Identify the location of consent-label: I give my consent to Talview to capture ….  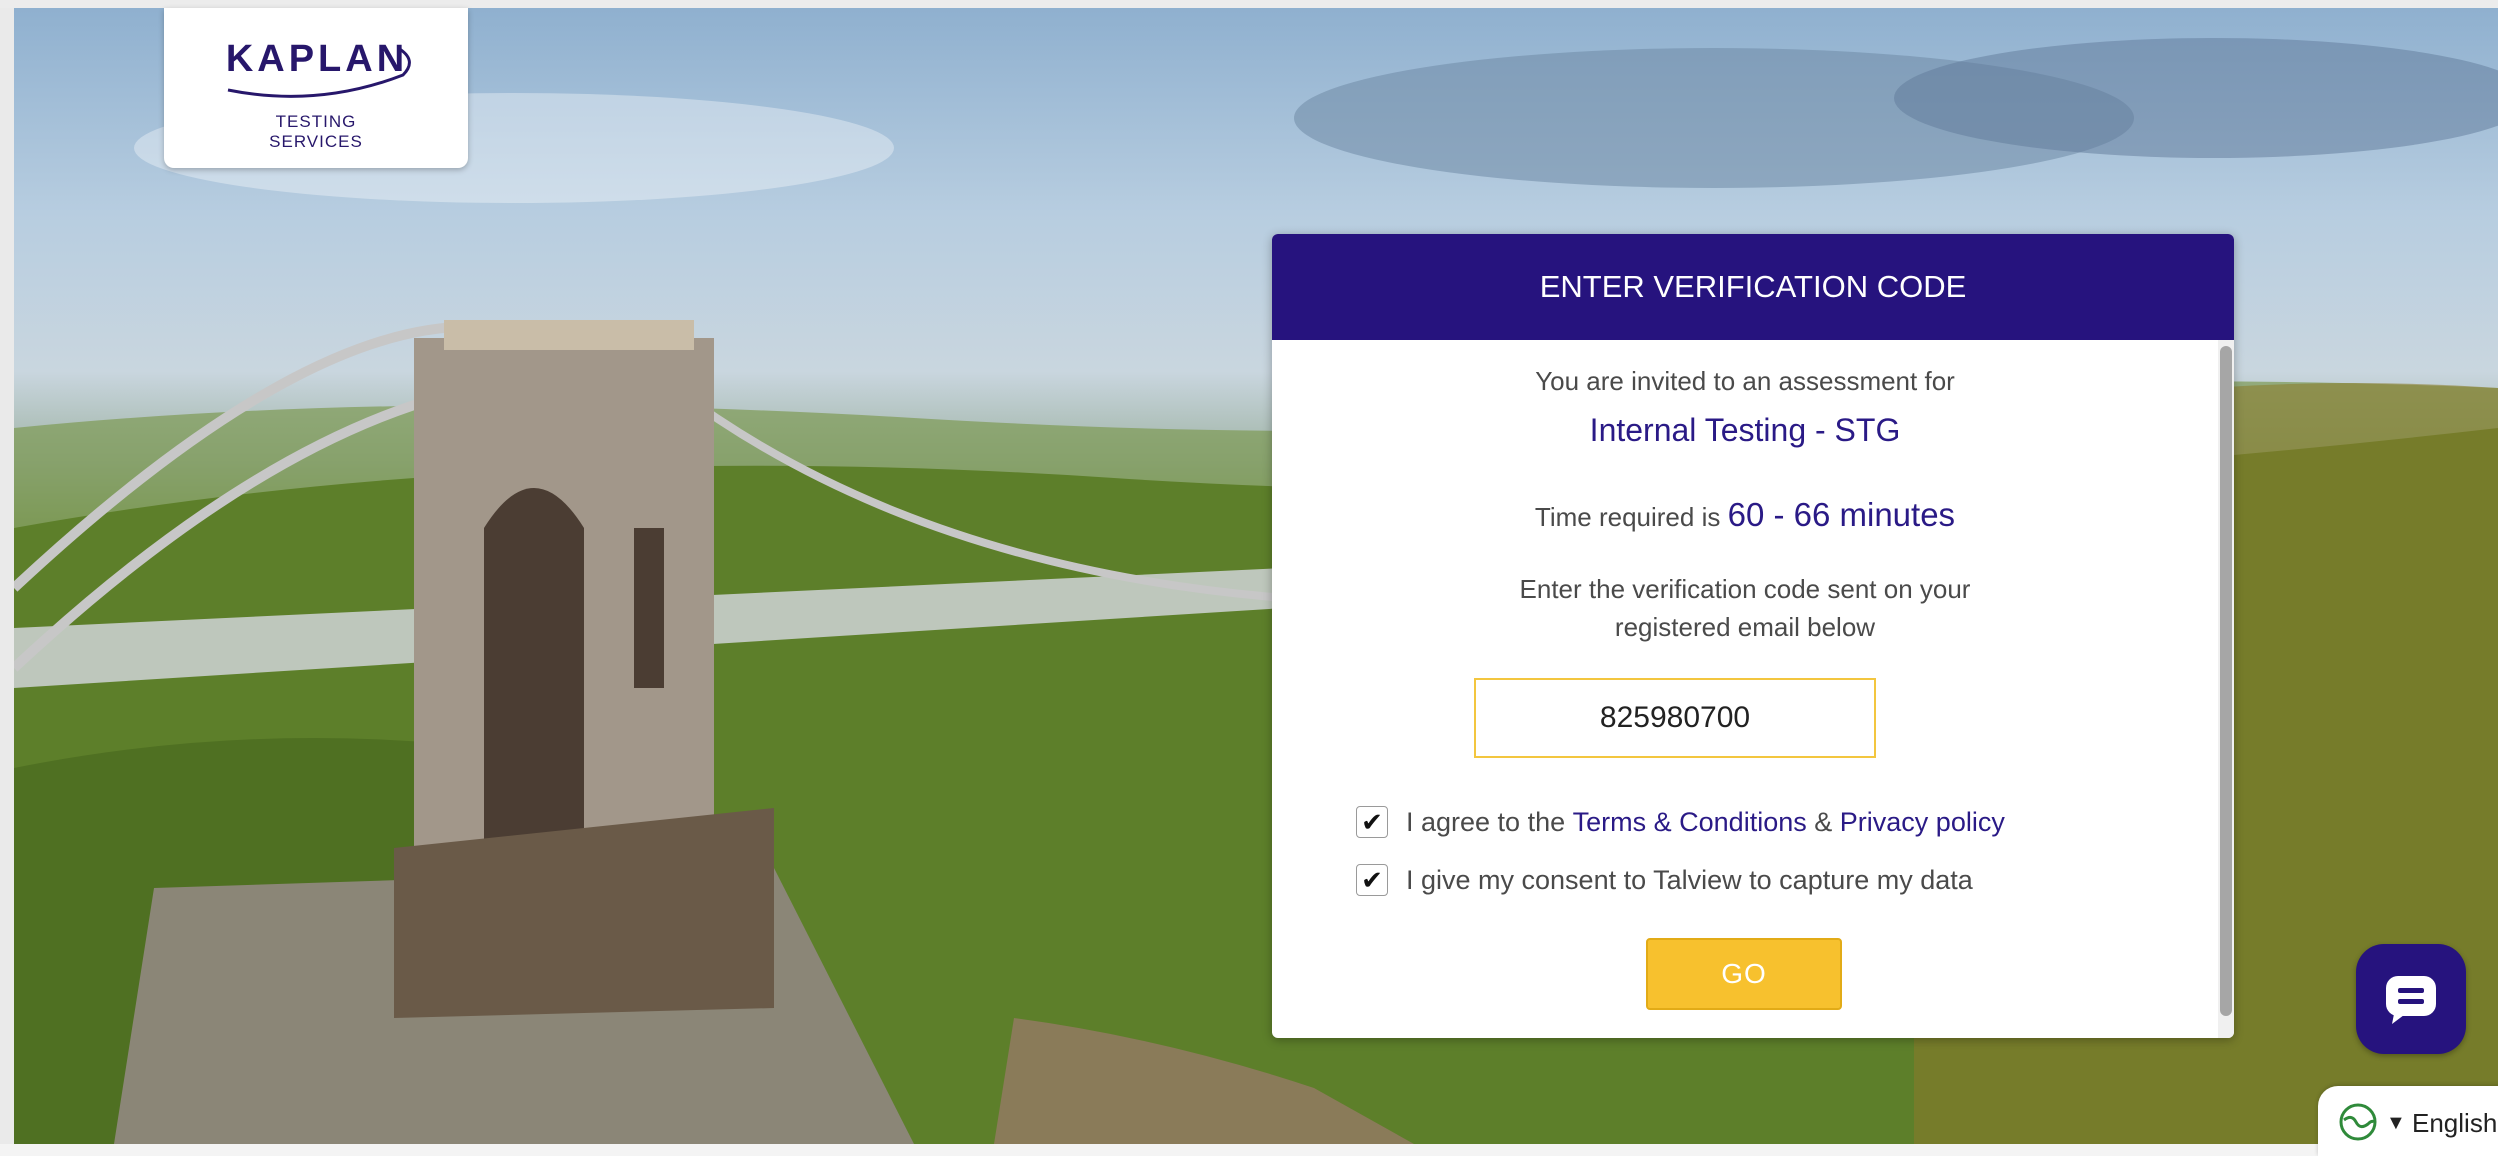
(1689, 879).